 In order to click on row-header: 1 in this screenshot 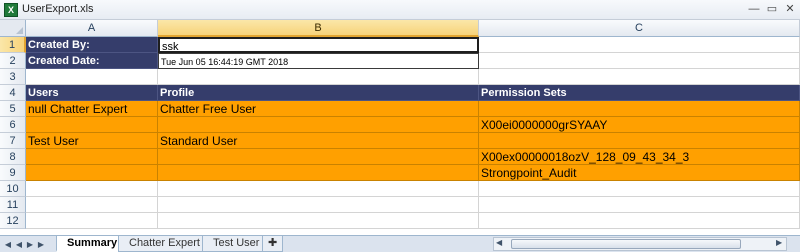, I will do `click(13, 45)`.